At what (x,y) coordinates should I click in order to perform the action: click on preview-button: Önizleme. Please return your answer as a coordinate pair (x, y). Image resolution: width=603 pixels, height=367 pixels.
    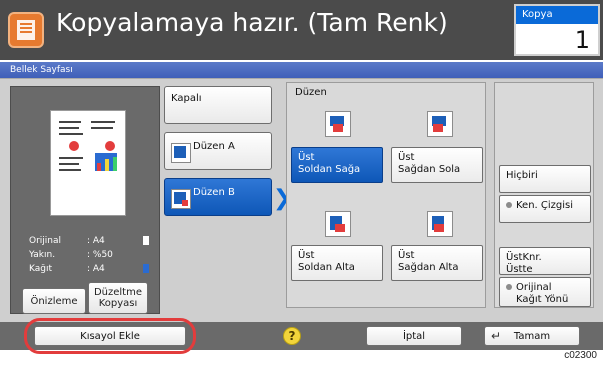
    Looking at the image, I should click on (54, 301).